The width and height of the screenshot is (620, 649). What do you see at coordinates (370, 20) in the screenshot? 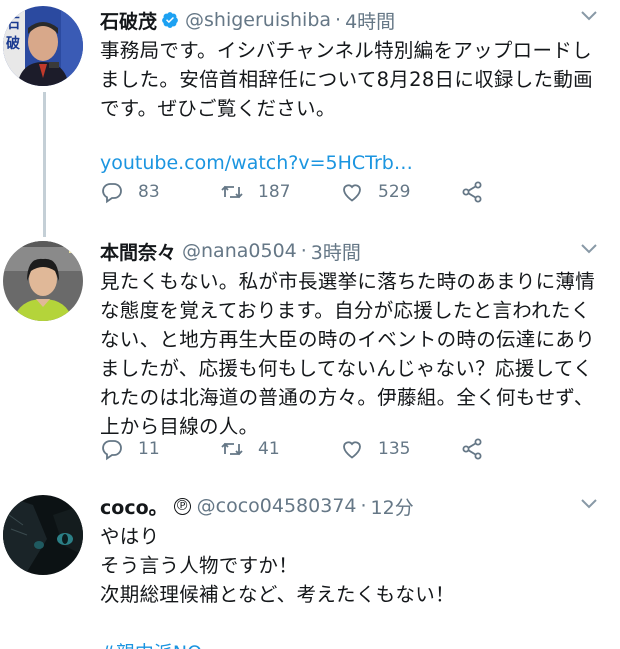
I see `timestamp: 4時間` at bounding box center [370, 20].